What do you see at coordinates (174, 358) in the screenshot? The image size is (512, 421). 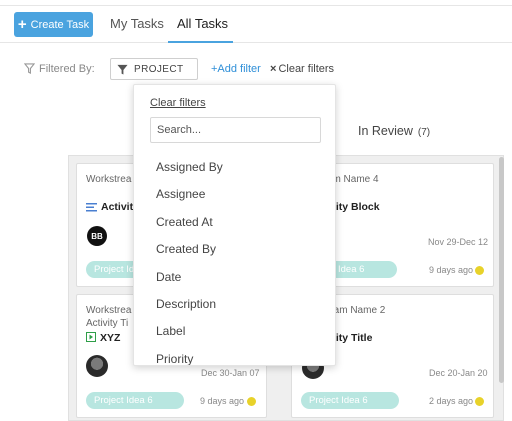 I see `filter-option-priority: Priority` at bounding box center [174, 358].